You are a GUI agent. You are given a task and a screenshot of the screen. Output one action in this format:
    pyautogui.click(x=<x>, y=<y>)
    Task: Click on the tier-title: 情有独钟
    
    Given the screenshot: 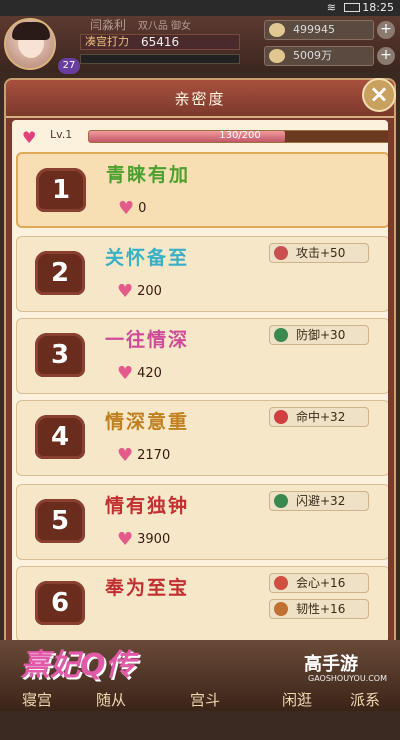 What is the action you would take?
    pyautogui.click(x=147, y=506)
    